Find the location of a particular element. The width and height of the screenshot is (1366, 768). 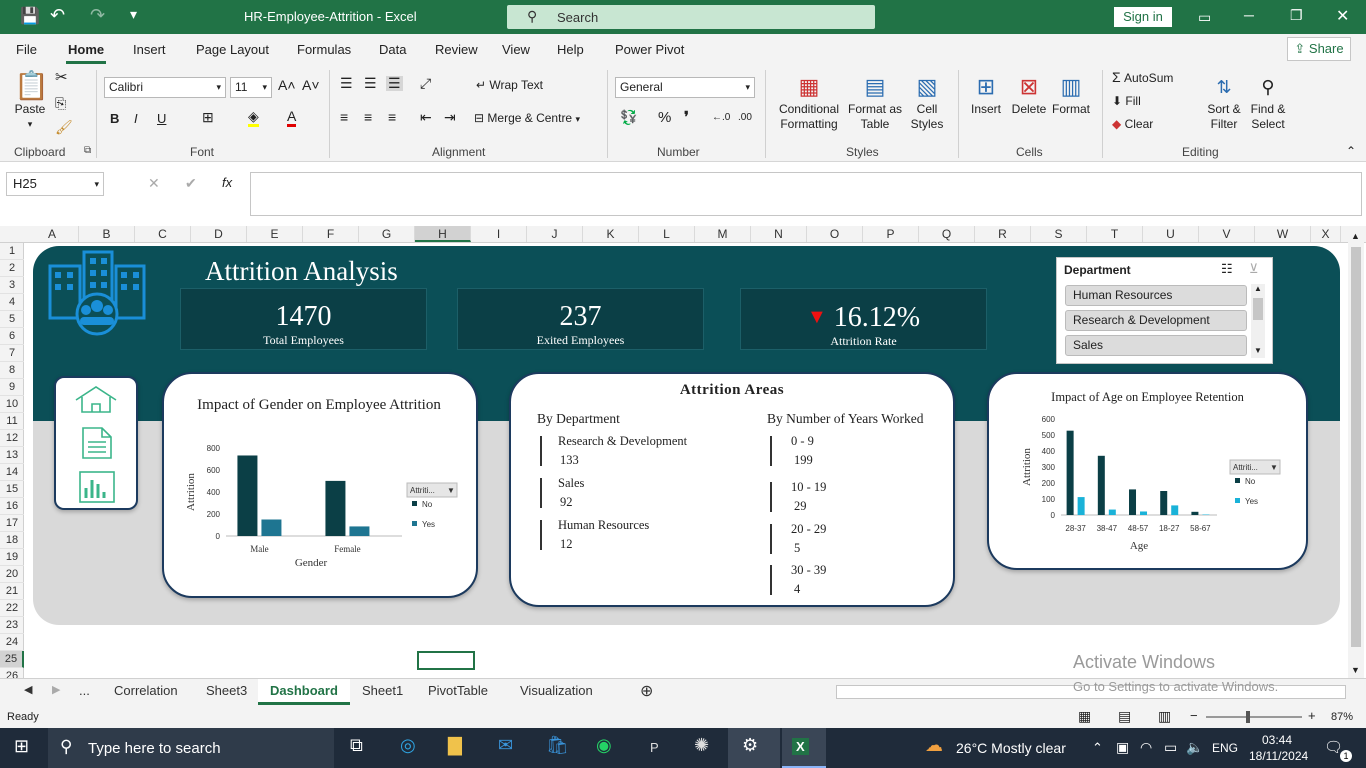

decrease-font-icon: A˅ is located at coordinates (311, 85).